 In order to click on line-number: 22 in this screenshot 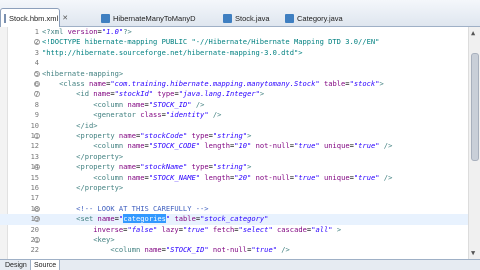, I will do `click(34, 250)`.